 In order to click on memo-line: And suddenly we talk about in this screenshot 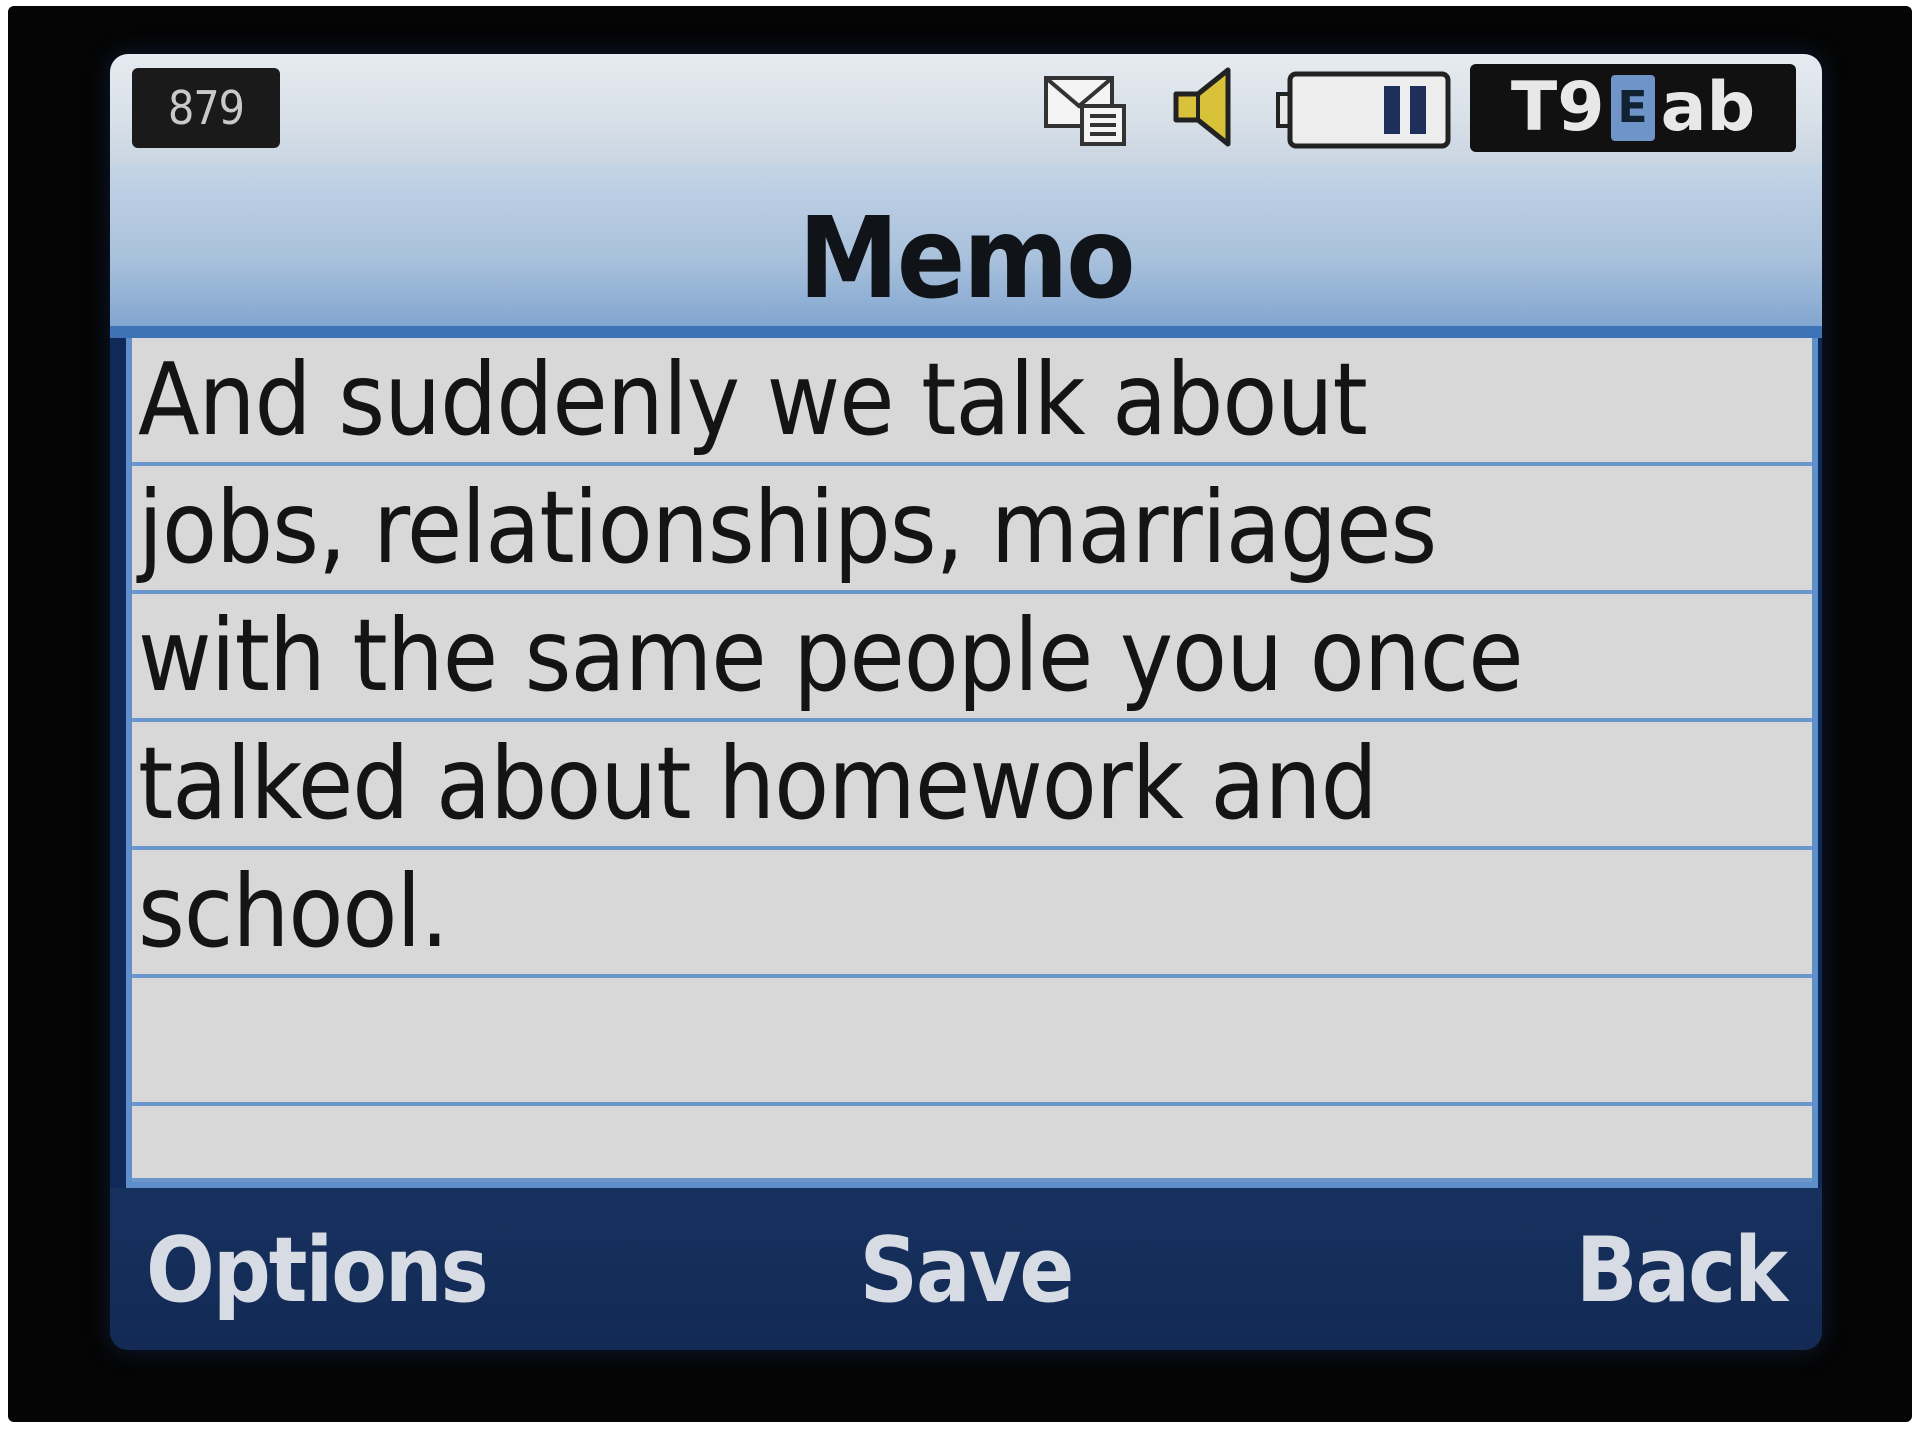, I will do `click(972, 402)`.